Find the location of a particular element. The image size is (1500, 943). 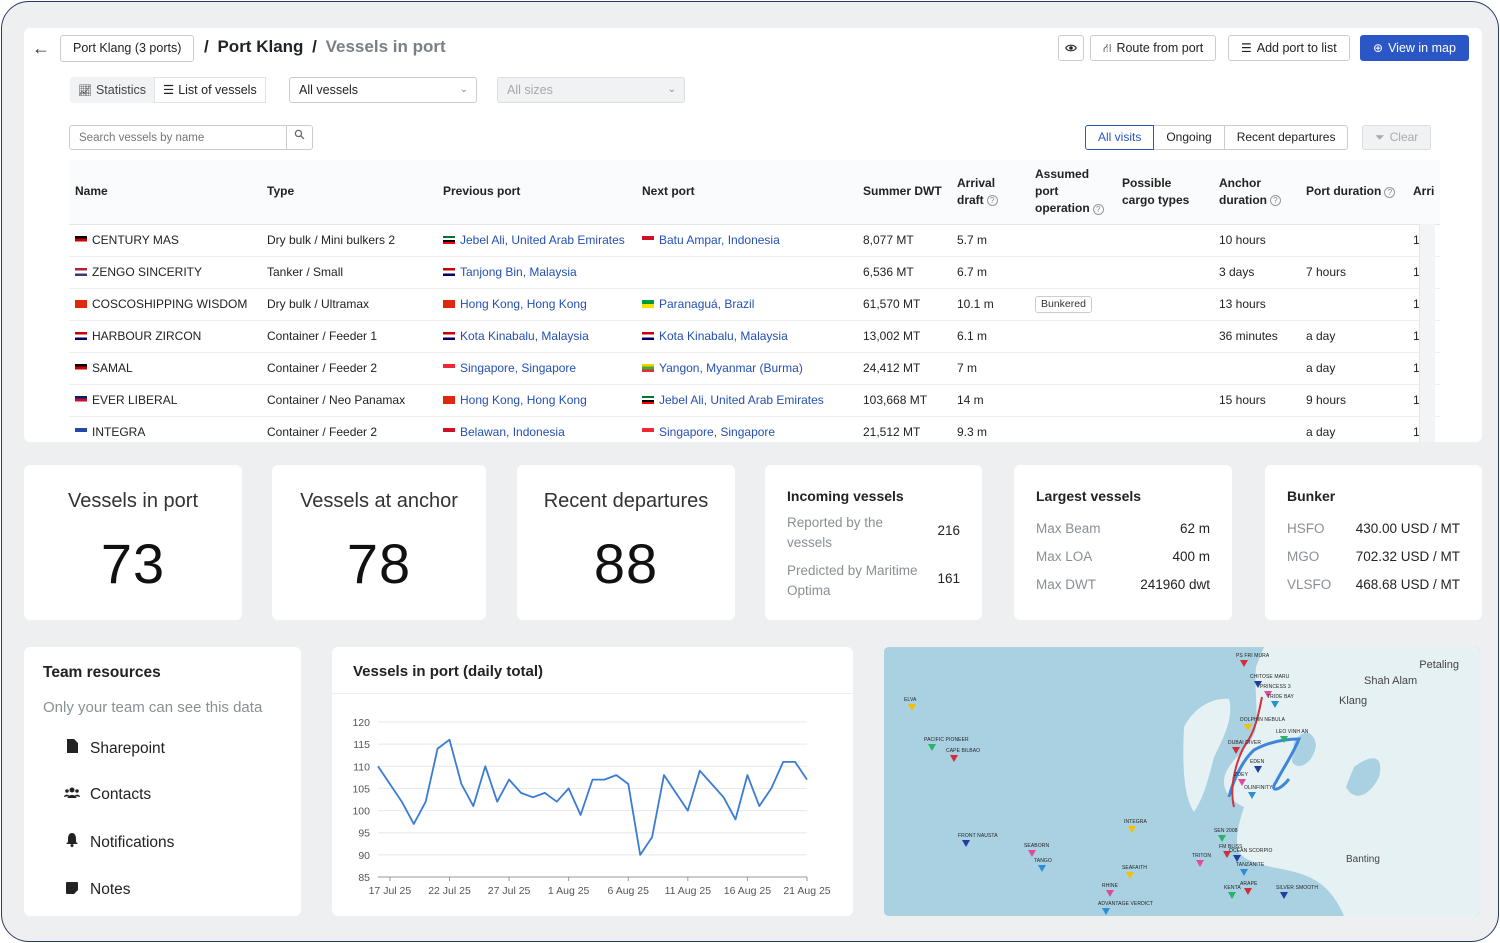

map-vessel-label: TRITON is located at coordinates (1201, 856).